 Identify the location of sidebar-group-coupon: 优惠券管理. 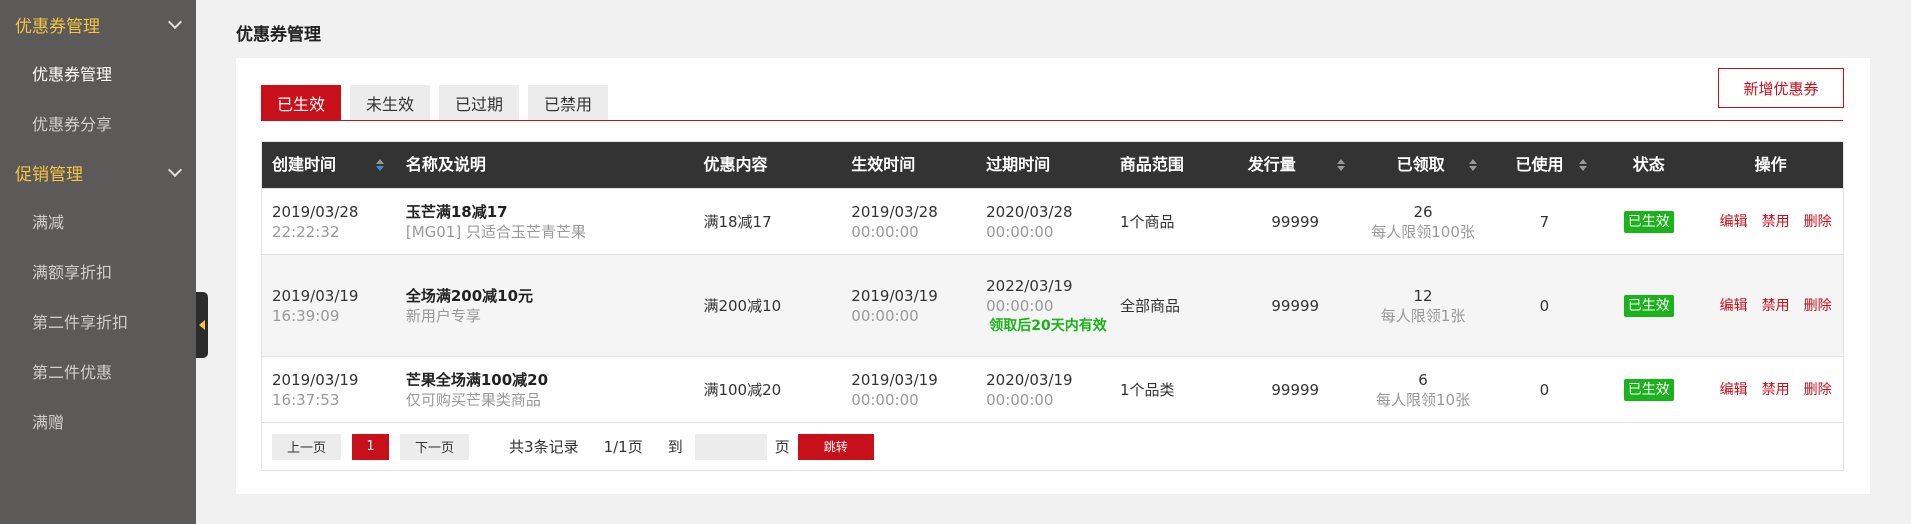
(98, 24).